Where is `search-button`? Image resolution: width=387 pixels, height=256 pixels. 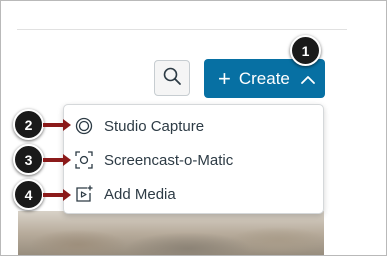
search-button is located at coordinates (172, 78).